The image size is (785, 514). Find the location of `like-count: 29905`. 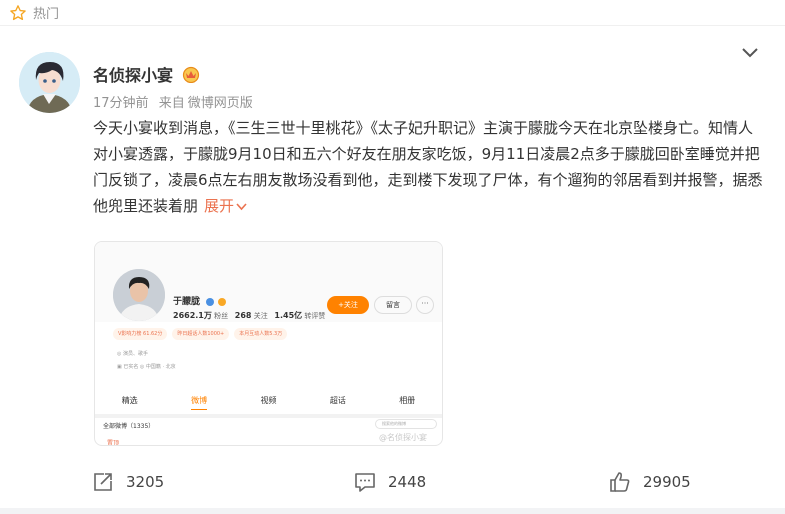

like-count: 29905 is located at coordinates (667, 482).